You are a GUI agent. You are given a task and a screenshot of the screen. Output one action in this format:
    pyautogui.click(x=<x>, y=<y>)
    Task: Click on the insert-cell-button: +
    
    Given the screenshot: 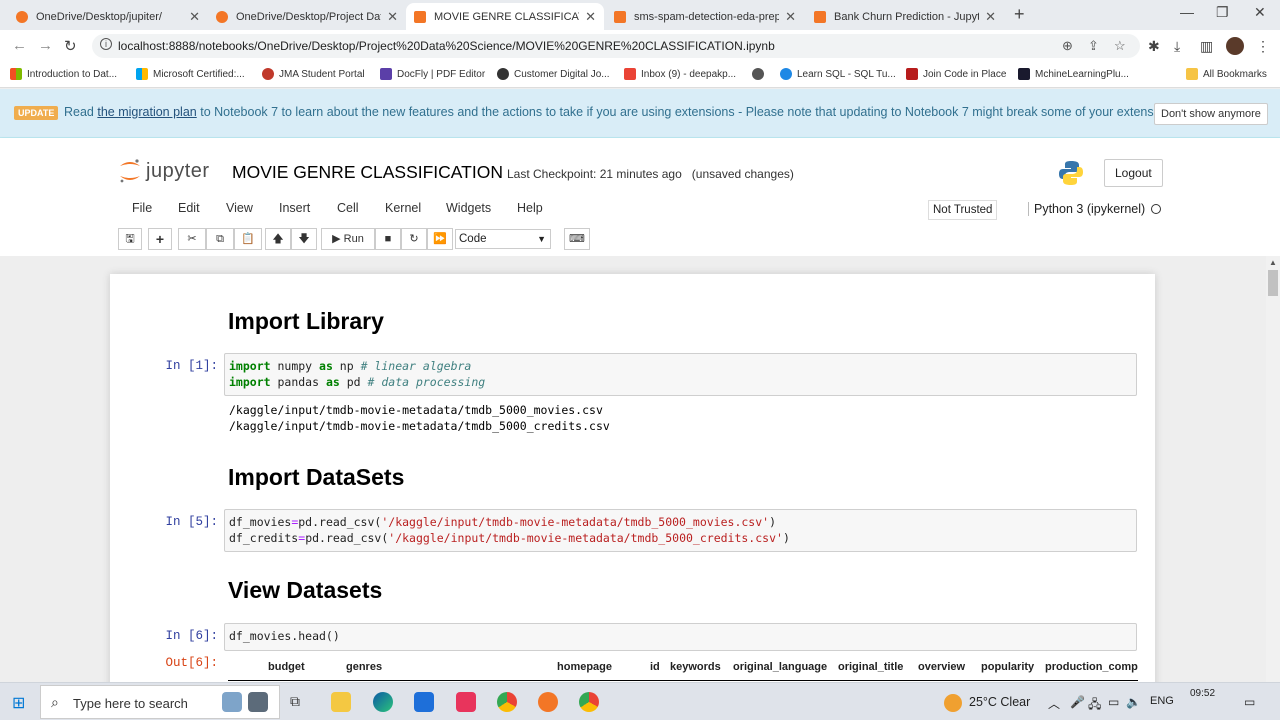 What is the action you would take?
    pyautogui.click(x=160, y=239)
    